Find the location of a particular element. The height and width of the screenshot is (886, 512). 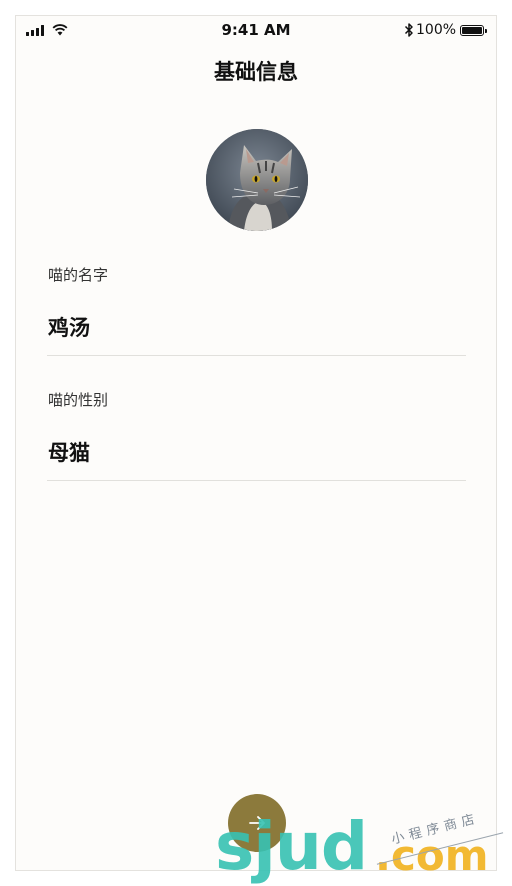

name-divider is located at coordinates (256, 355).